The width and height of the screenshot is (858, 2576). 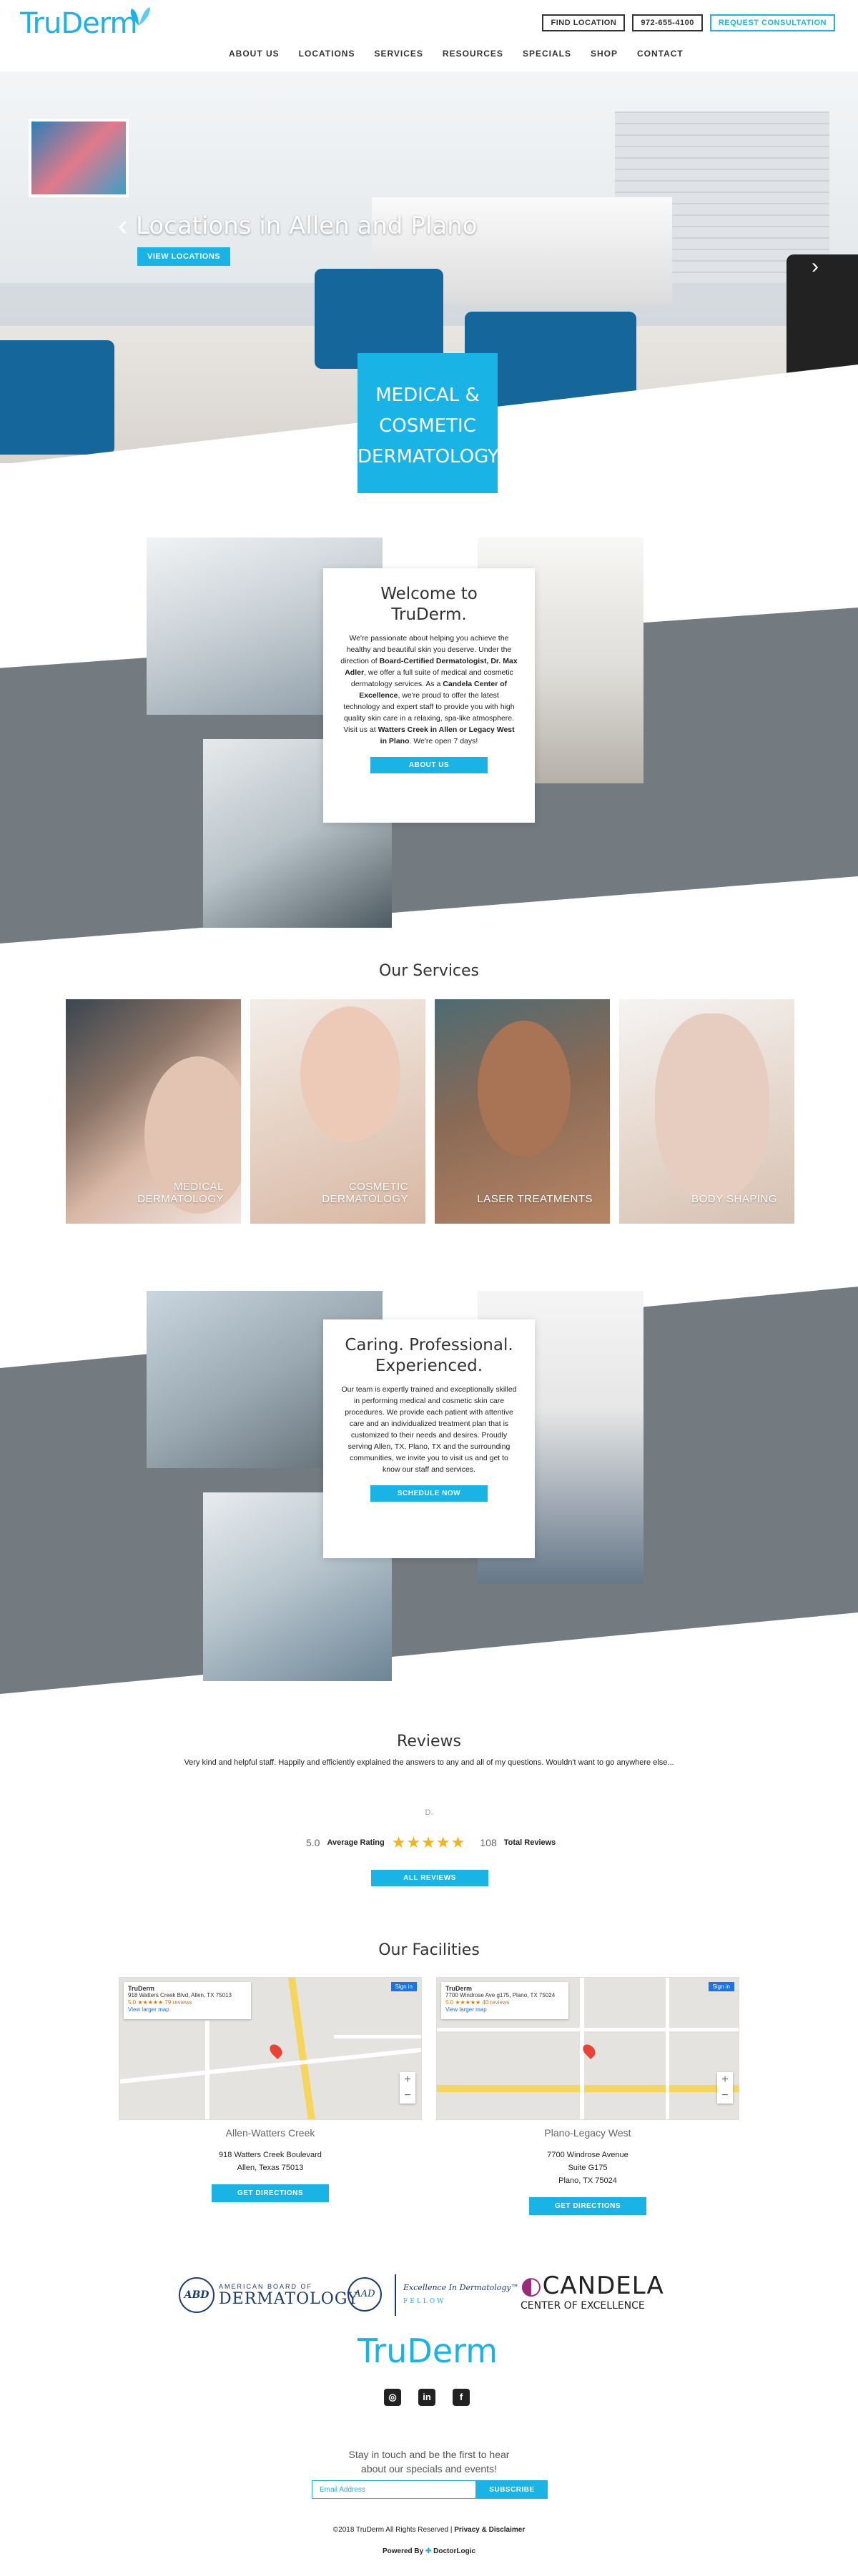 I want to click on service-label: COSMETIC DERMATOLOGY, so click(x=365, y=1193).